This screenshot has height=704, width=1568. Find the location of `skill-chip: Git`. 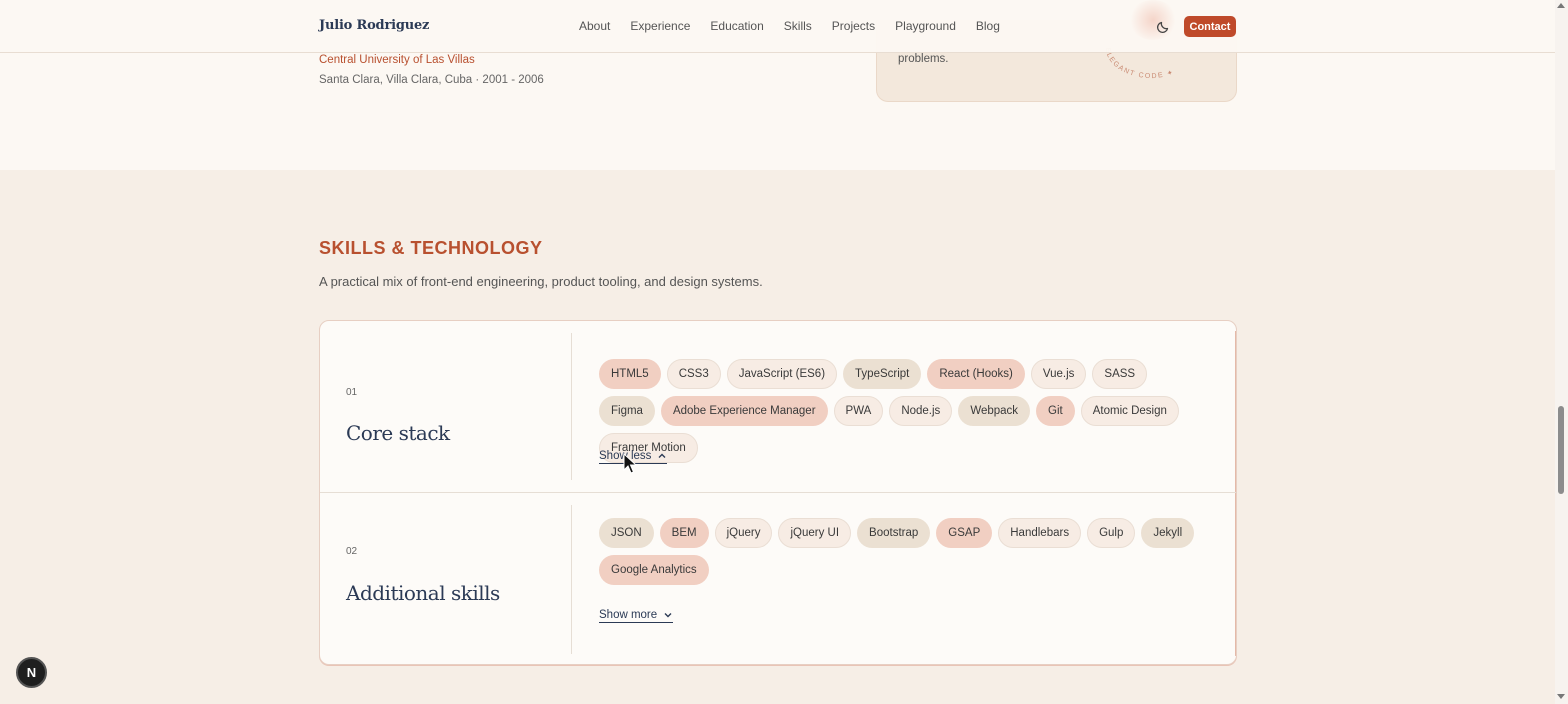

skill-chip: Git is located at coordinates (1055, 411).